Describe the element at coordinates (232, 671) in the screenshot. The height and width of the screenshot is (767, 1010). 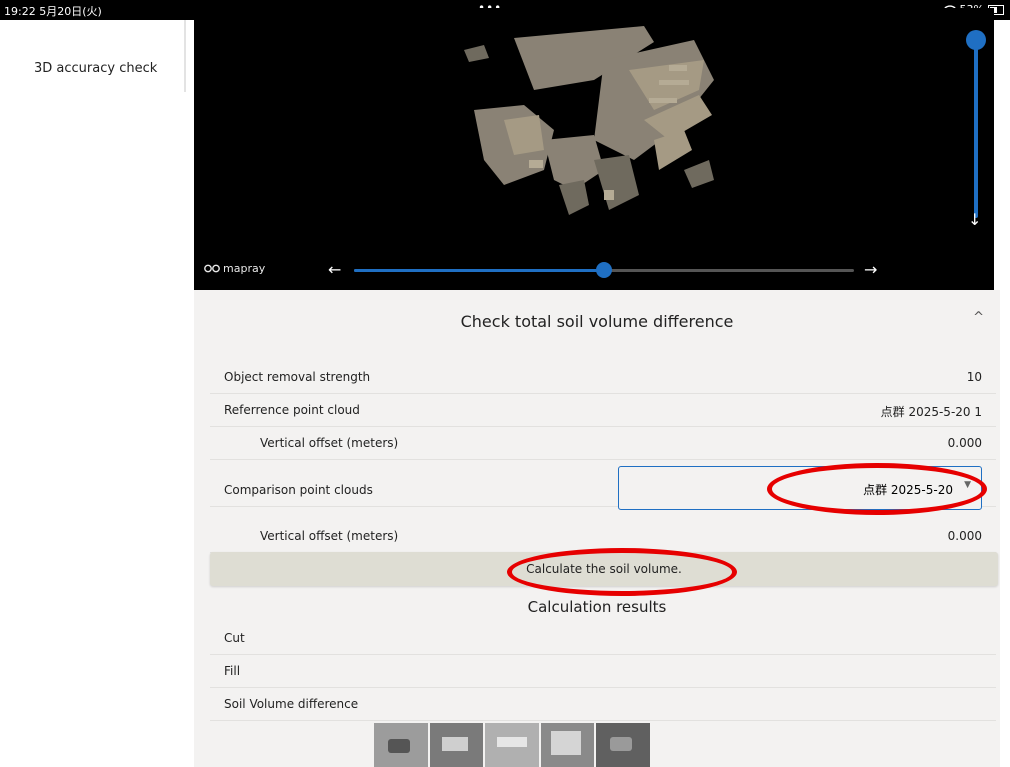
I see `result-label: Fill` at that location.